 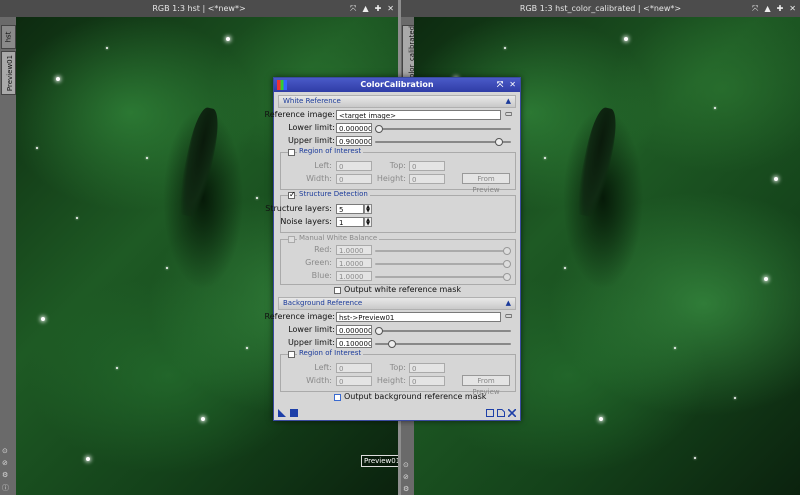 What do you see at coordinates (354, 276) in the screenshot?
I see `blue-field: 1.0000` at bounding box center [354, 276].